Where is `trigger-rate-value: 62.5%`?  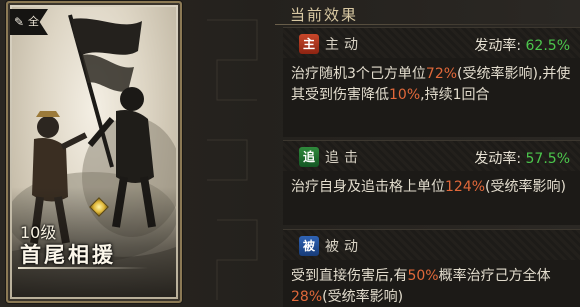 trigger-rate-value: 62.5% is located at coordinates (547, 46).